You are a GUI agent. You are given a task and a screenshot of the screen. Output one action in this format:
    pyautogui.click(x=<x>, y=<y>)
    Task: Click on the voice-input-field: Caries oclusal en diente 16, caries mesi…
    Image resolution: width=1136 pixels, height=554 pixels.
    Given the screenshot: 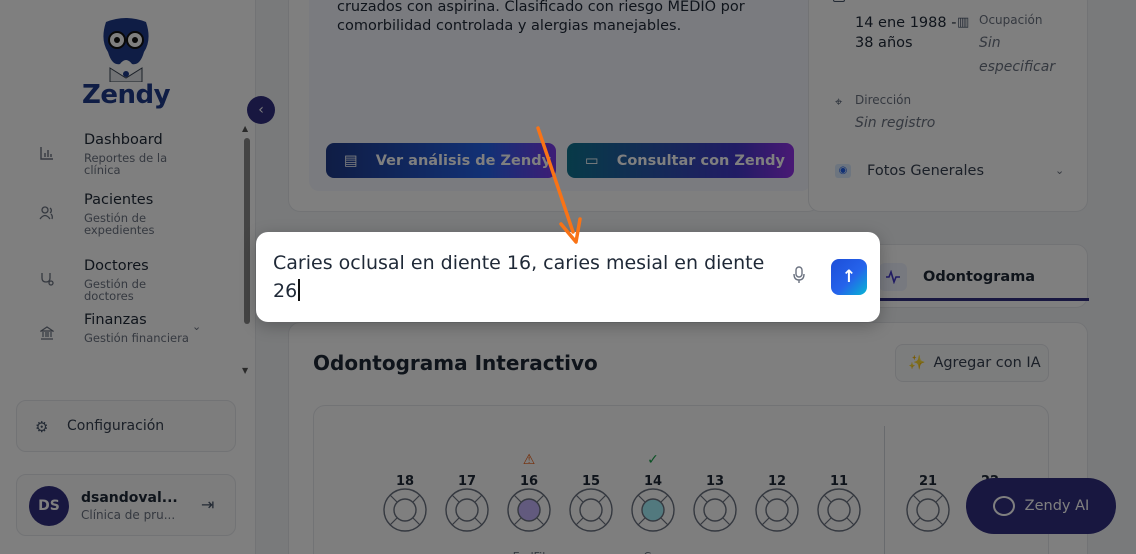 What is the action you would take?
    pyautogui.click(x=523, y=277)
    